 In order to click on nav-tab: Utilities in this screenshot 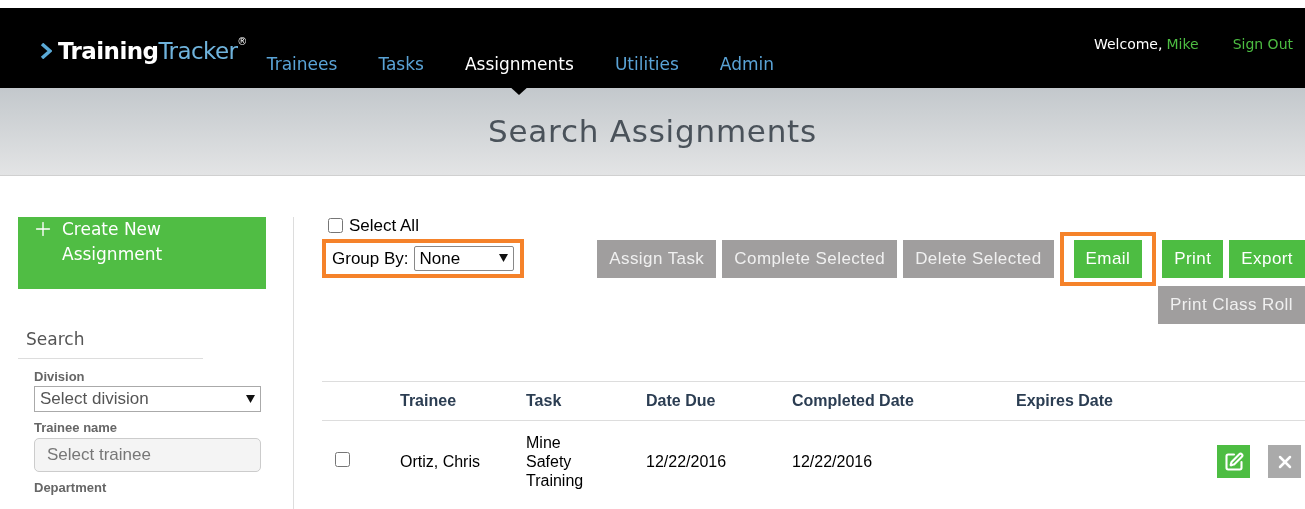, I will do `click(646, 65)`.